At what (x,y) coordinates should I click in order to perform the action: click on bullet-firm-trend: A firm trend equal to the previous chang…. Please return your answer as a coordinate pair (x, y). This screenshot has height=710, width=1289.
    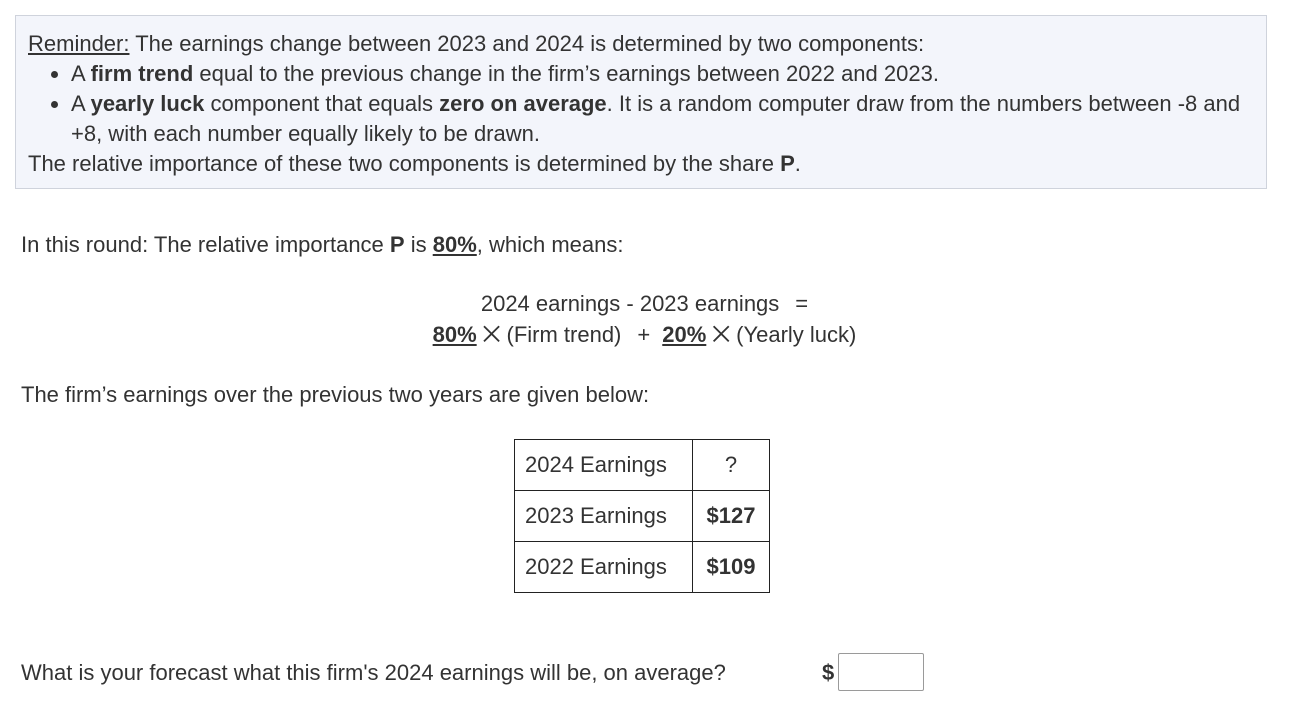
    Looking at the image, I should click on (658, 74).